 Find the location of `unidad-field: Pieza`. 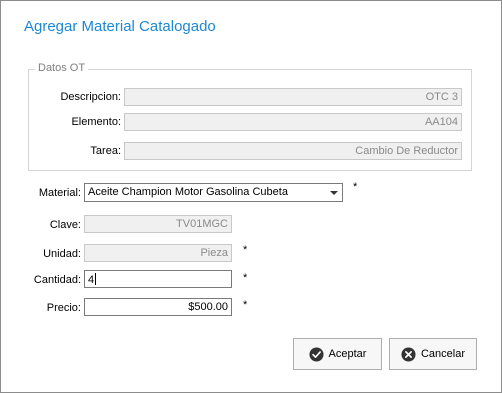

unidad-field: Pieza is located at coordinates (158, 253).